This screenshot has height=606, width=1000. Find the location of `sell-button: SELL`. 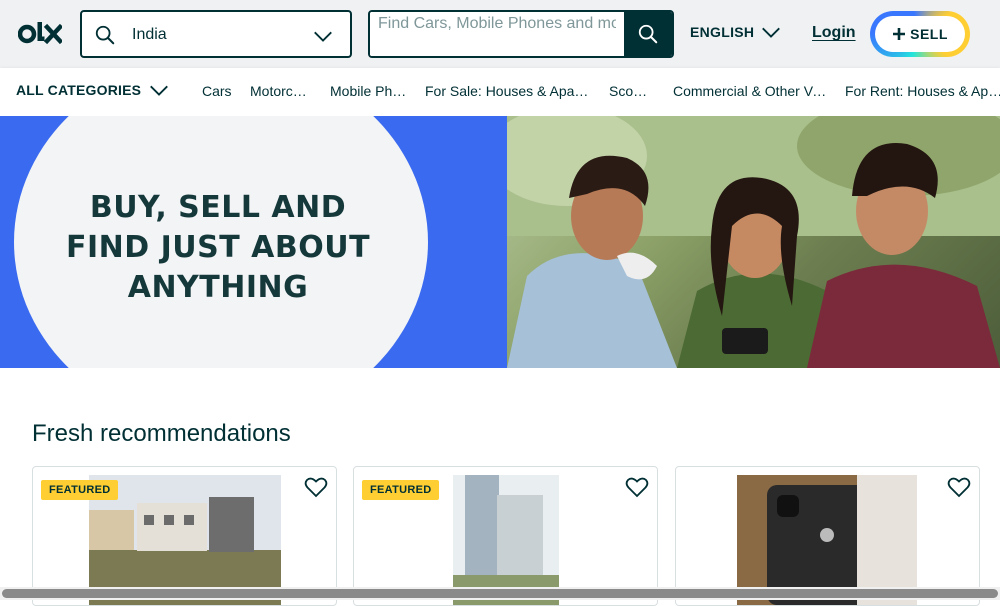

sell-button: SELL is located at coordinates (920, 34).